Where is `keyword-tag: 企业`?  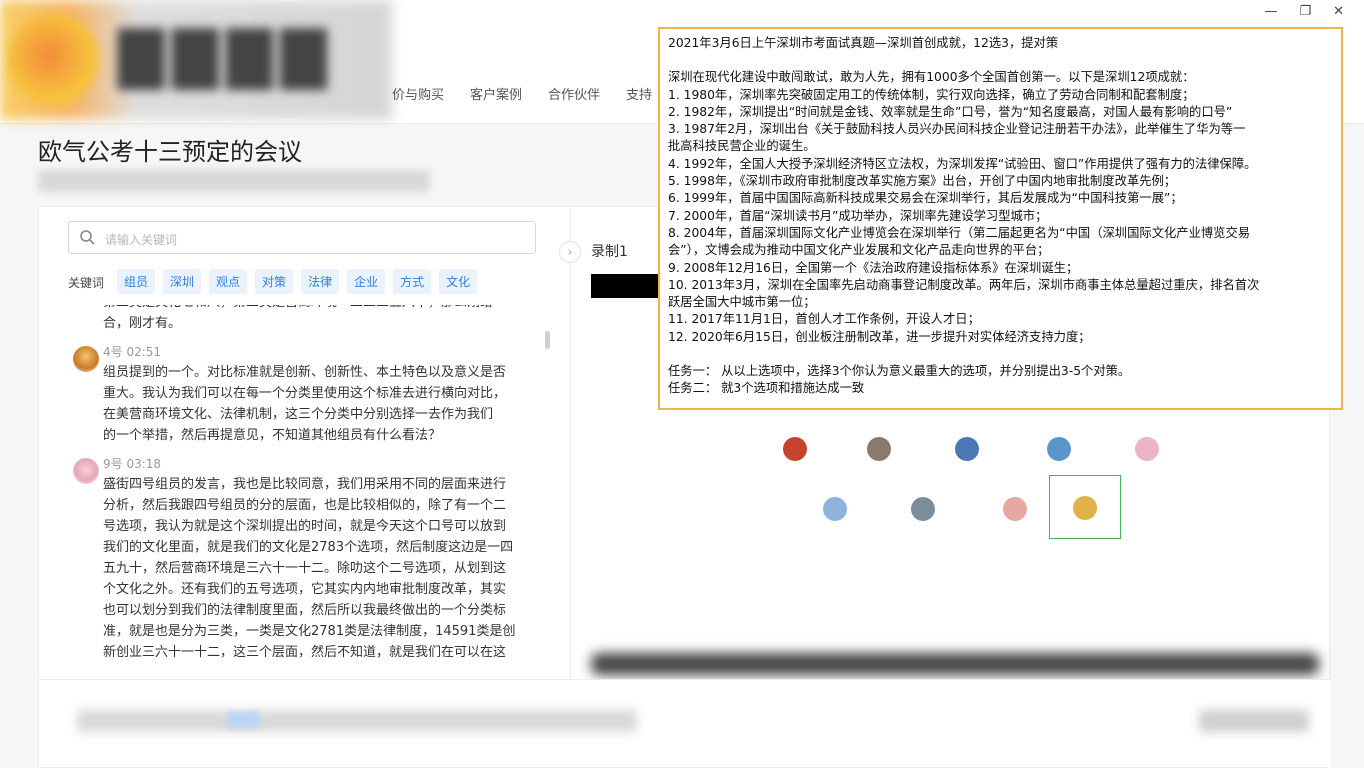
keyword-tag: 企业 is located at coordinates (366, 281).